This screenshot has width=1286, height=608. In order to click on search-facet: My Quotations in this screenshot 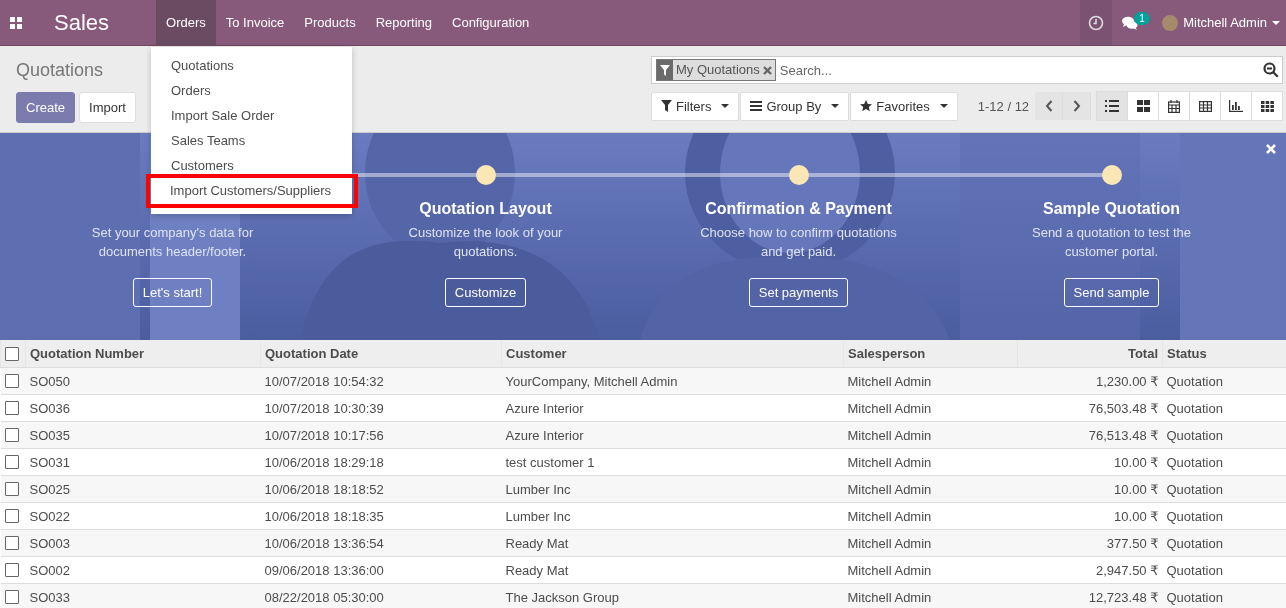, I will do `click(716, 70)`.